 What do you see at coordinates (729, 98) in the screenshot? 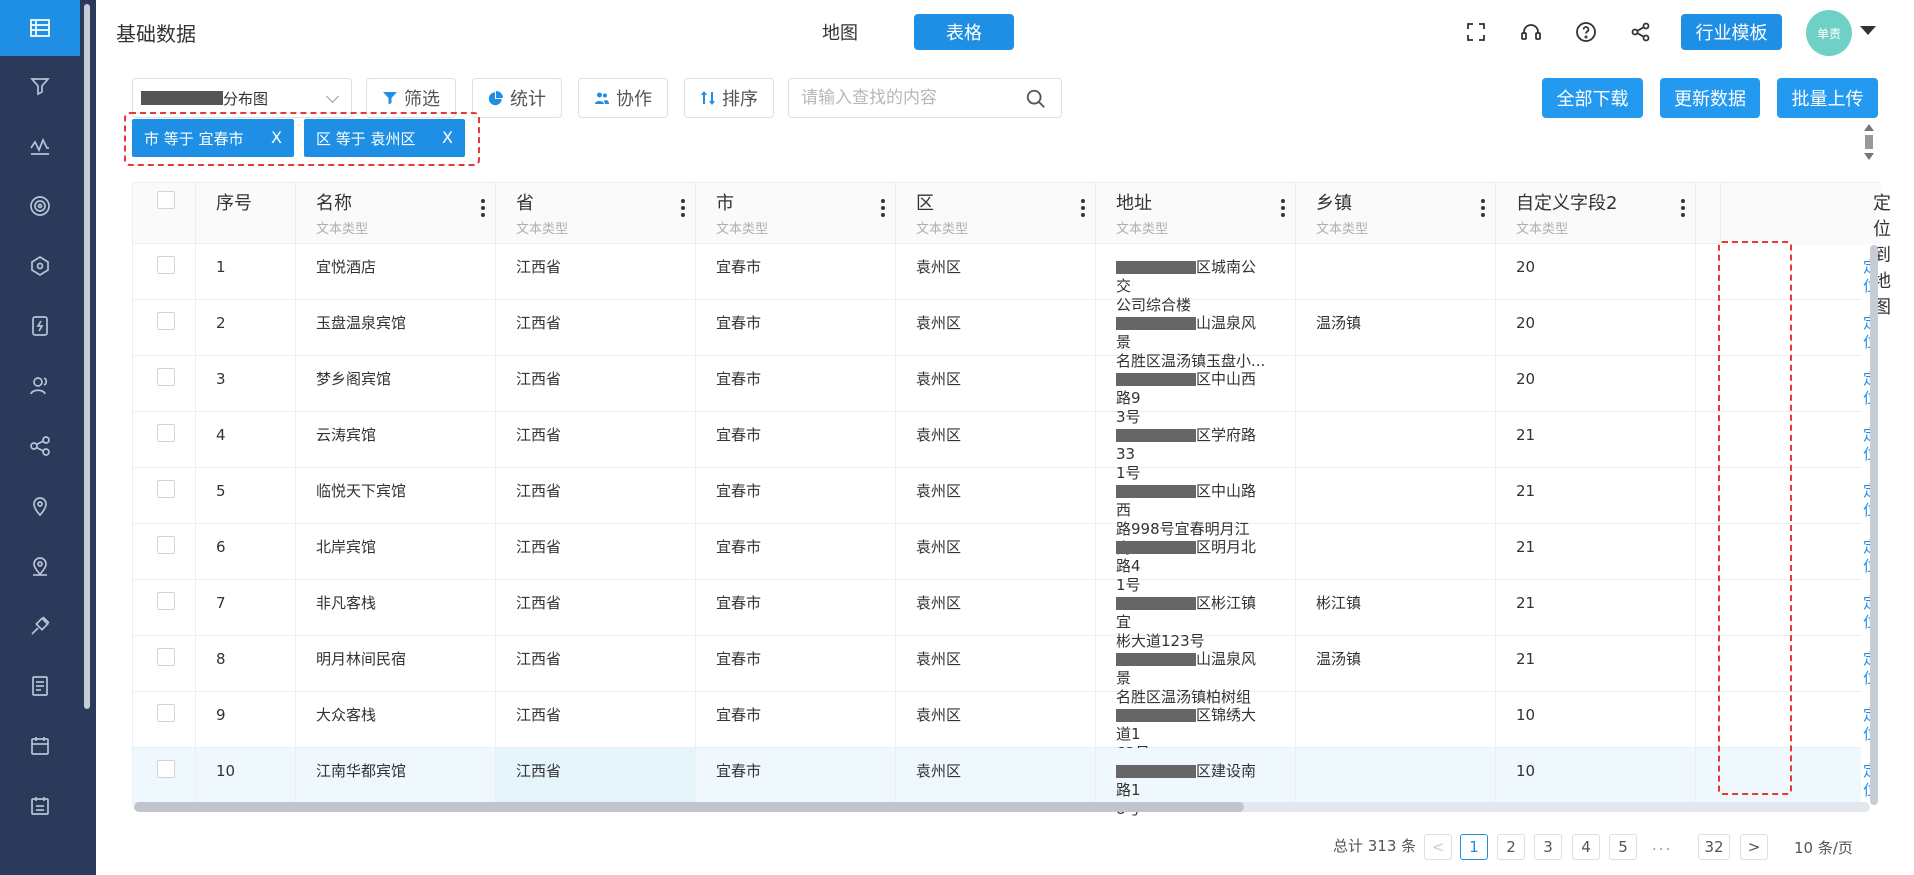
I see `sort-button: 排序` at bounding box center [729, 98].